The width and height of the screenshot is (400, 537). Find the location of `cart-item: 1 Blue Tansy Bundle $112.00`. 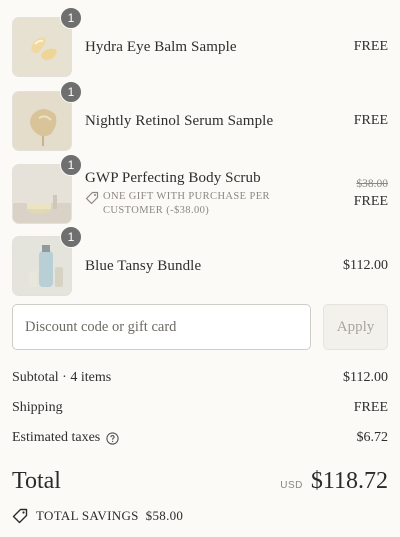

cart-item: 1 Blue Tansy Bundle $112.00 is located at coordinates (200, 261).